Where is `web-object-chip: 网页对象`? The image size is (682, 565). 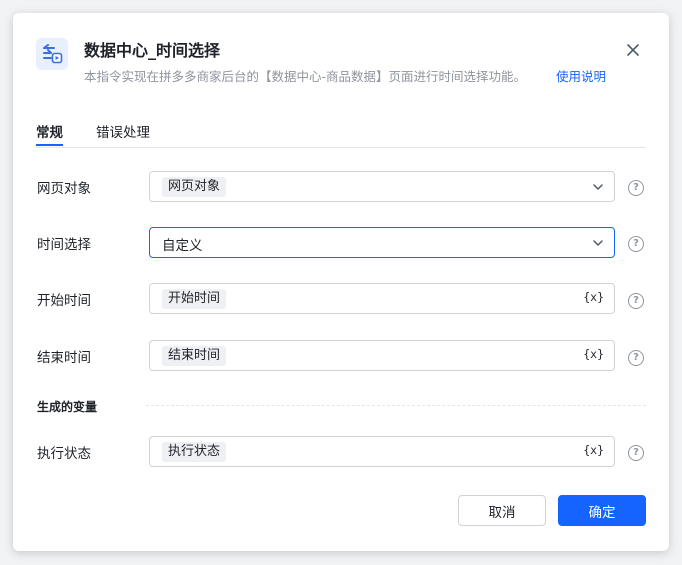
web-object-chip: 网页对象 is located at coordinates (194, 187).